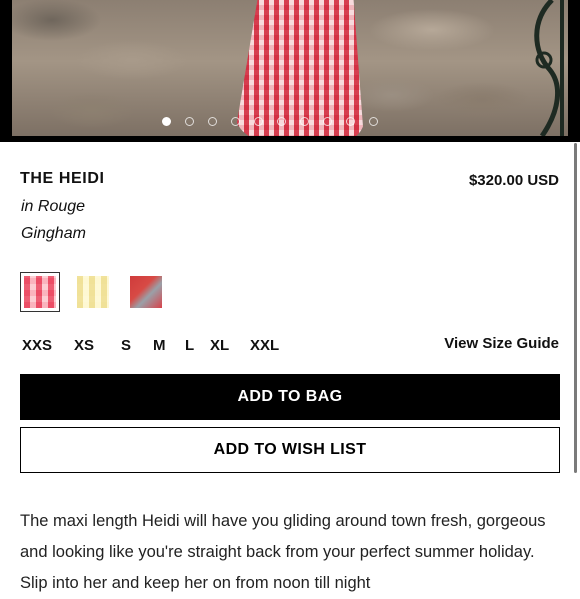 This screenshot has height=599, width=580. I want to click on gingham-dress-image, so click(299, 68).